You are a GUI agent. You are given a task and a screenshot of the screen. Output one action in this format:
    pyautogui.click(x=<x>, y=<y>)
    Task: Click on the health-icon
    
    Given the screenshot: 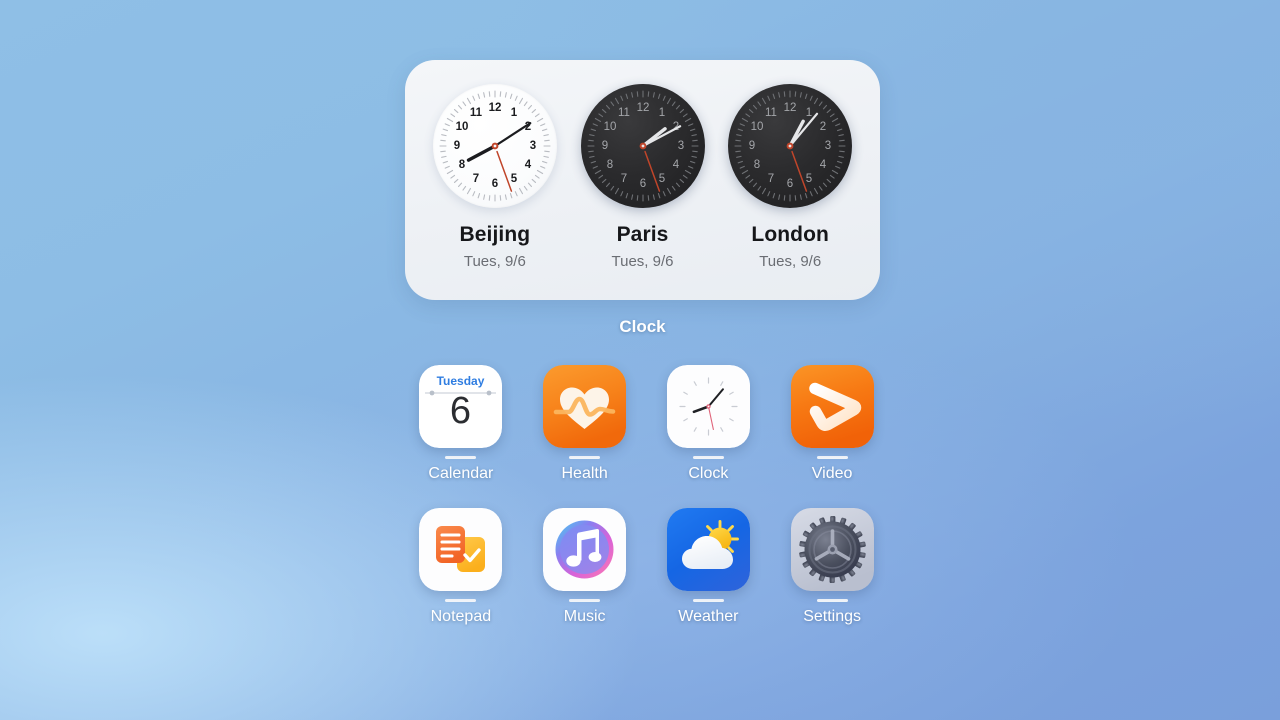 What is the action you would take?
    pyautogui.click(x=585, y=406)
    